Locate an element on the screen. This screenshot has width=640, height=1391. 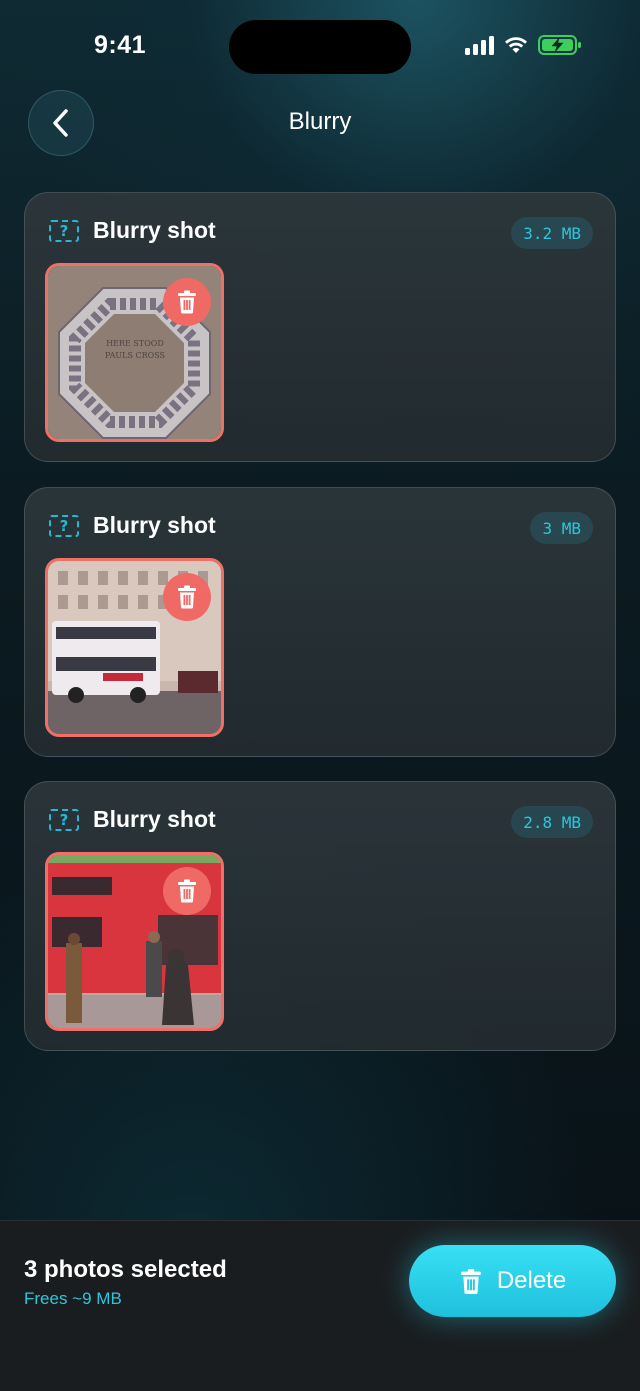
selection-bar: 3 photos selected Frees ~9 MB Delete is located at coordinates (320, 1305).